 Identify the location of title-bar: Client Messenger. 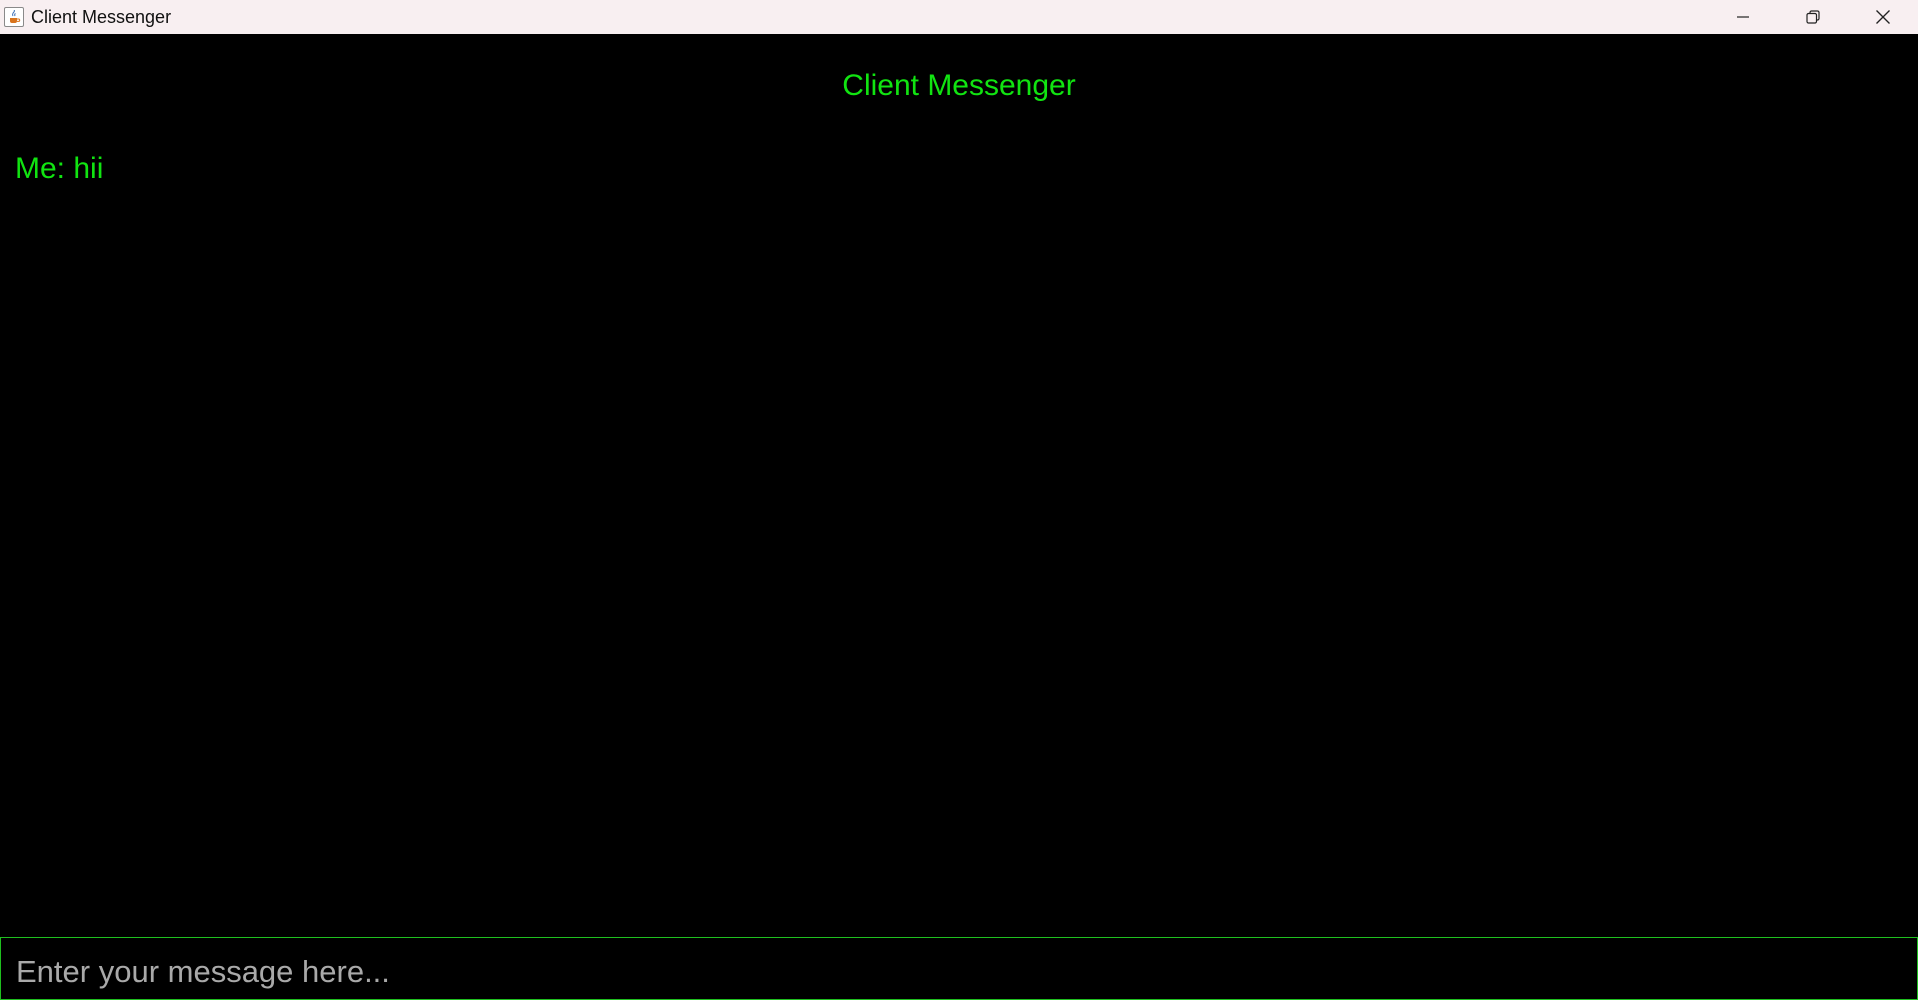
(959, 17).